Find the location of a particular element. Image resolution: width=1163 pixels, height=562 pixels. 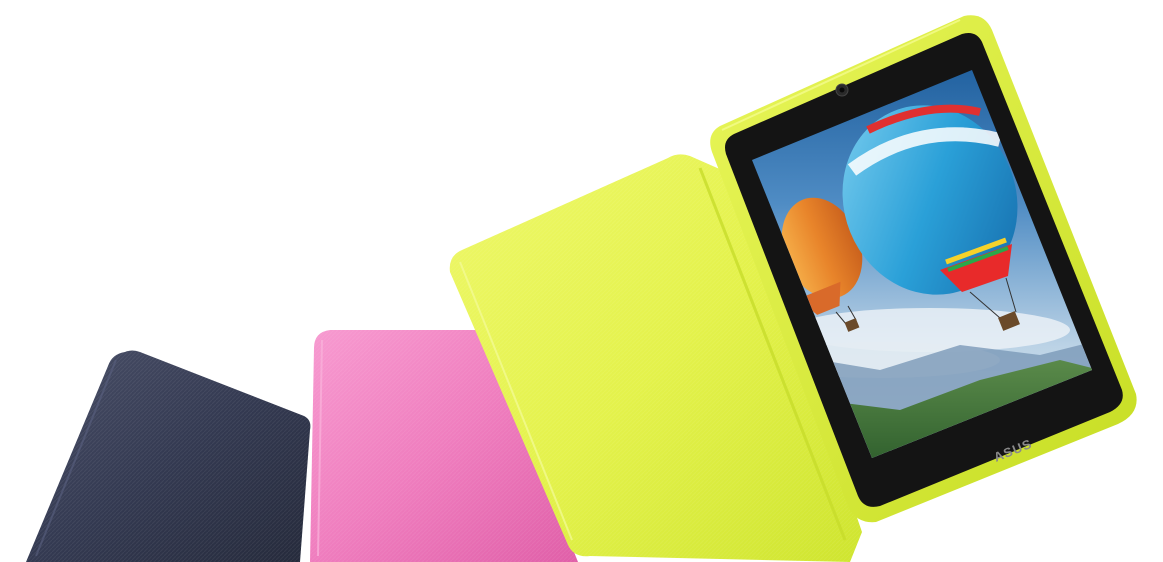

navy-cover is located at coordinates (168, 456).